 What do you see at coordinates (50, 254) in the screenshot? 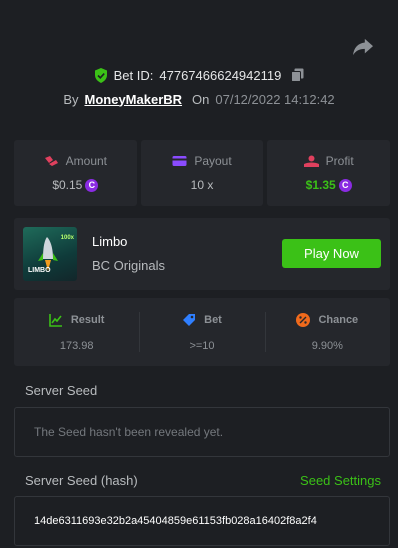
I see `game-thumbnail: 100x LIMBO` at bounding box center [50, 254].